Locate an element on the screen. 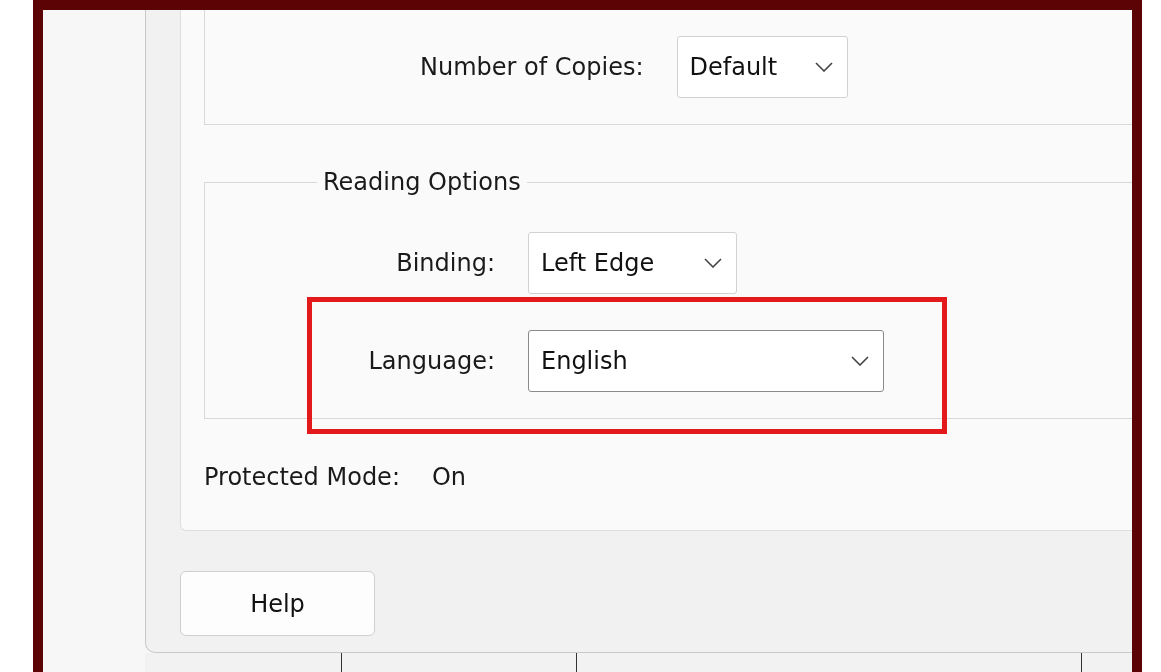 This screenshot has width=1161, height=672. field-label: Protected Mode: is located at coordinates (302, 477).